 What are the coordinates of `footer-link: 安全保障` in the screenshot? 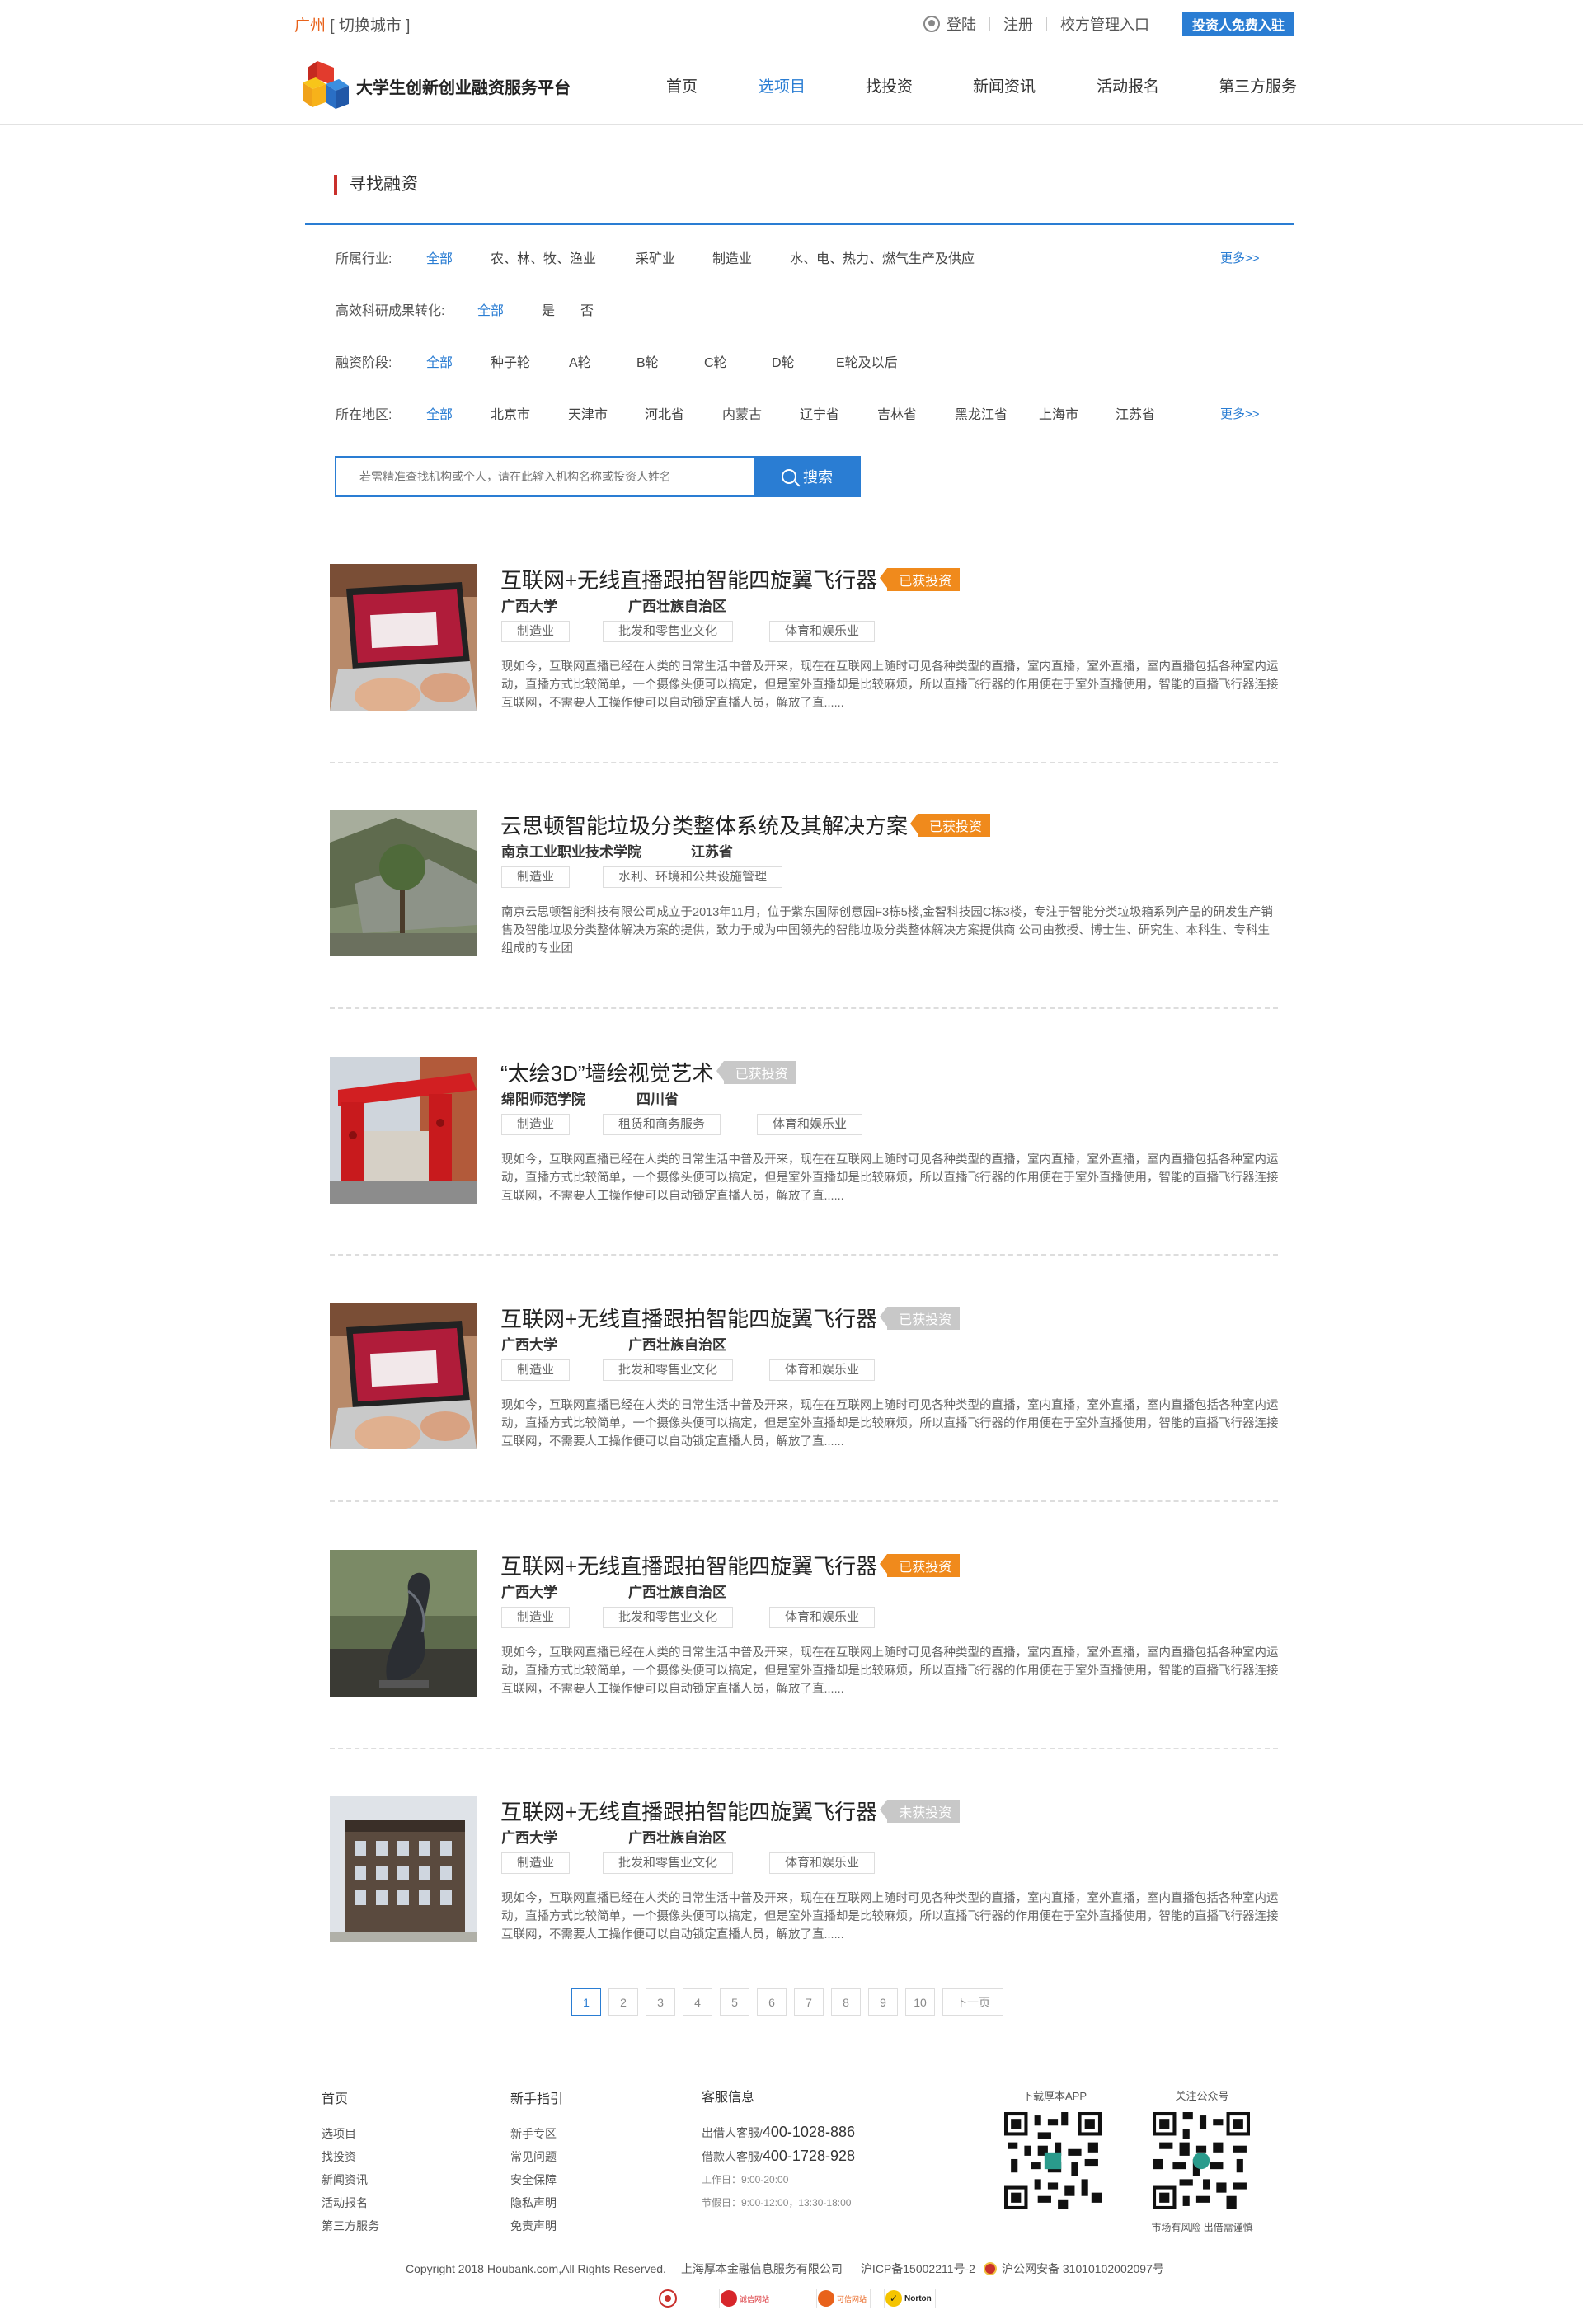 It's located at (537, 2179).